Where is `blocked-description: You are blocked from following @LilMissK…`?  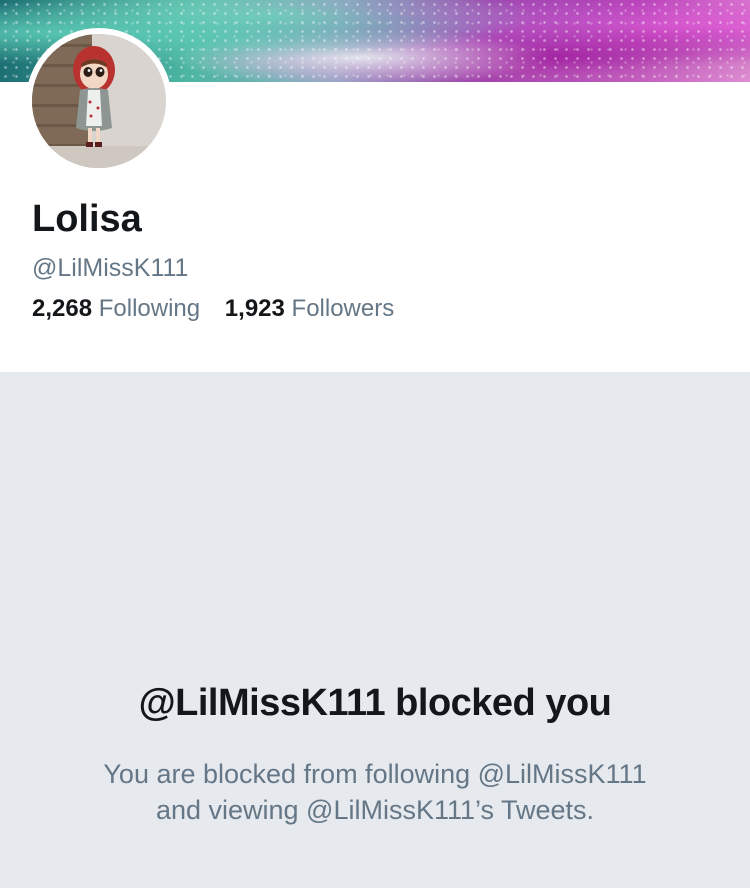
blocked-description: You are blocked from following @LilMissK… is located at coordinates (375, 792).